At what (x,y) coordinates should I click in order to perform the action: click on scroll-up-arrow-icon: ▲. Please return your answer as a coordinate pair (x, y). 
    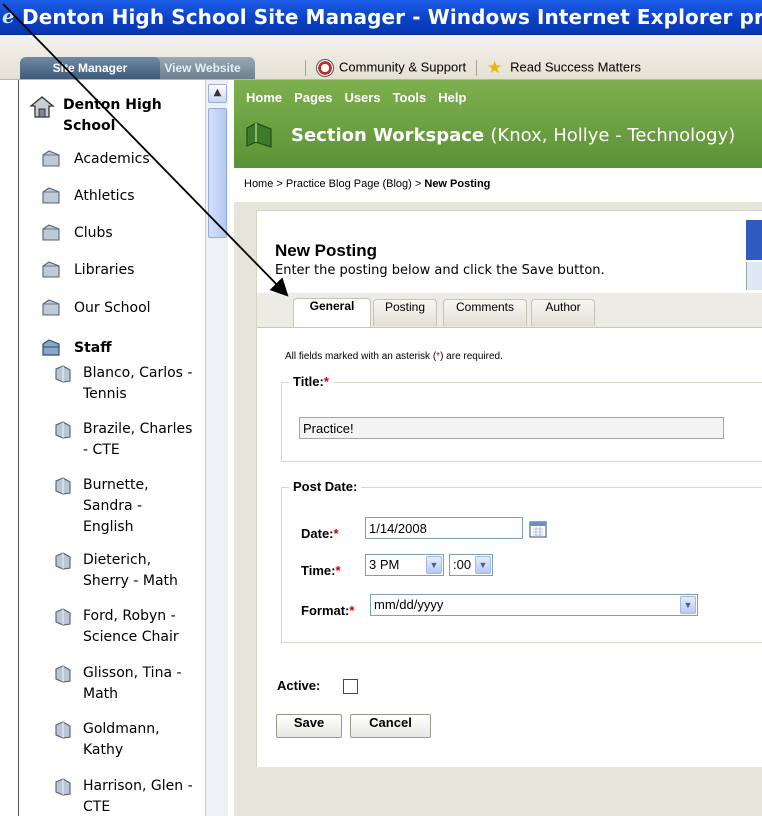
    Looking at the image, I should click on (217, 93).